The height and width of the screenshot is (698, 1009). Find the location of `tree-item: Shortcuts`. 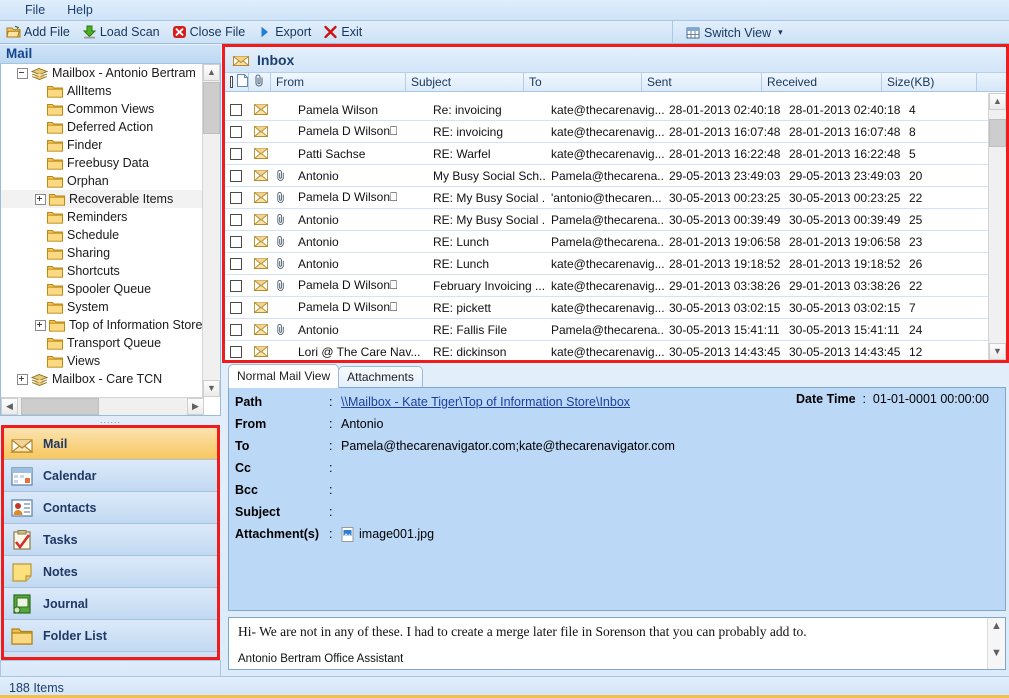

tree-item: Shortcuts is located at coordinates (102, 271).